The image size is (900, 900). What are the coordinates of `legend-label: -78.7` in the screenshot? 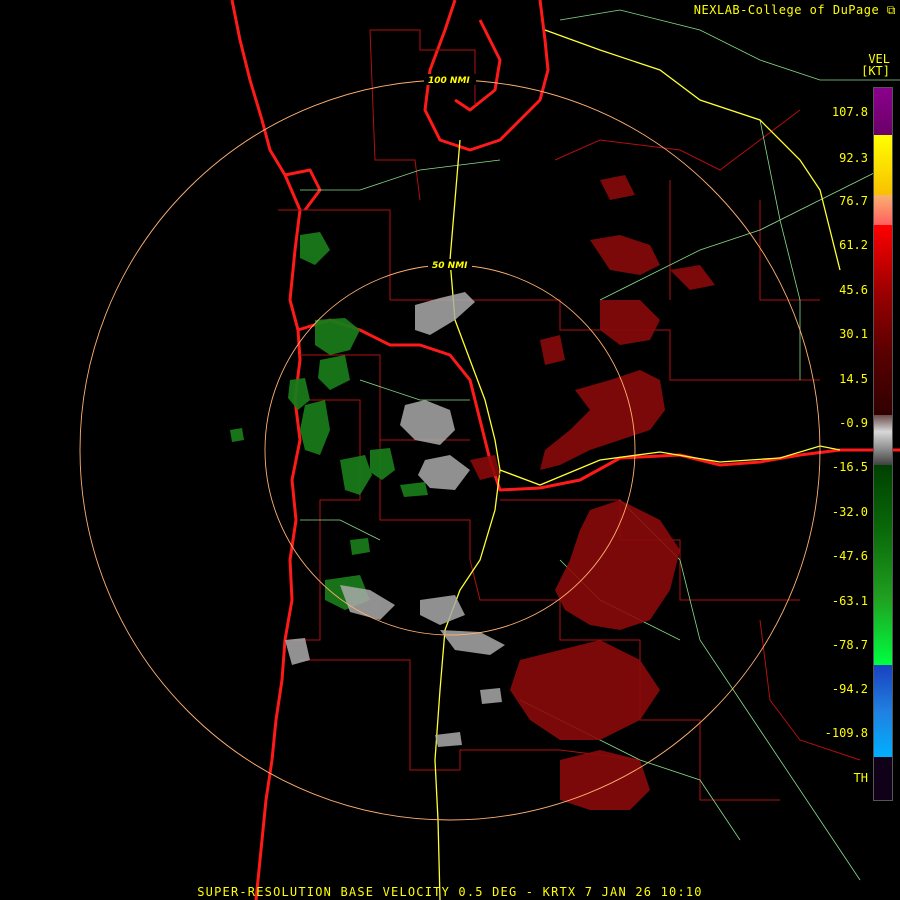 It's located at (849, 645).